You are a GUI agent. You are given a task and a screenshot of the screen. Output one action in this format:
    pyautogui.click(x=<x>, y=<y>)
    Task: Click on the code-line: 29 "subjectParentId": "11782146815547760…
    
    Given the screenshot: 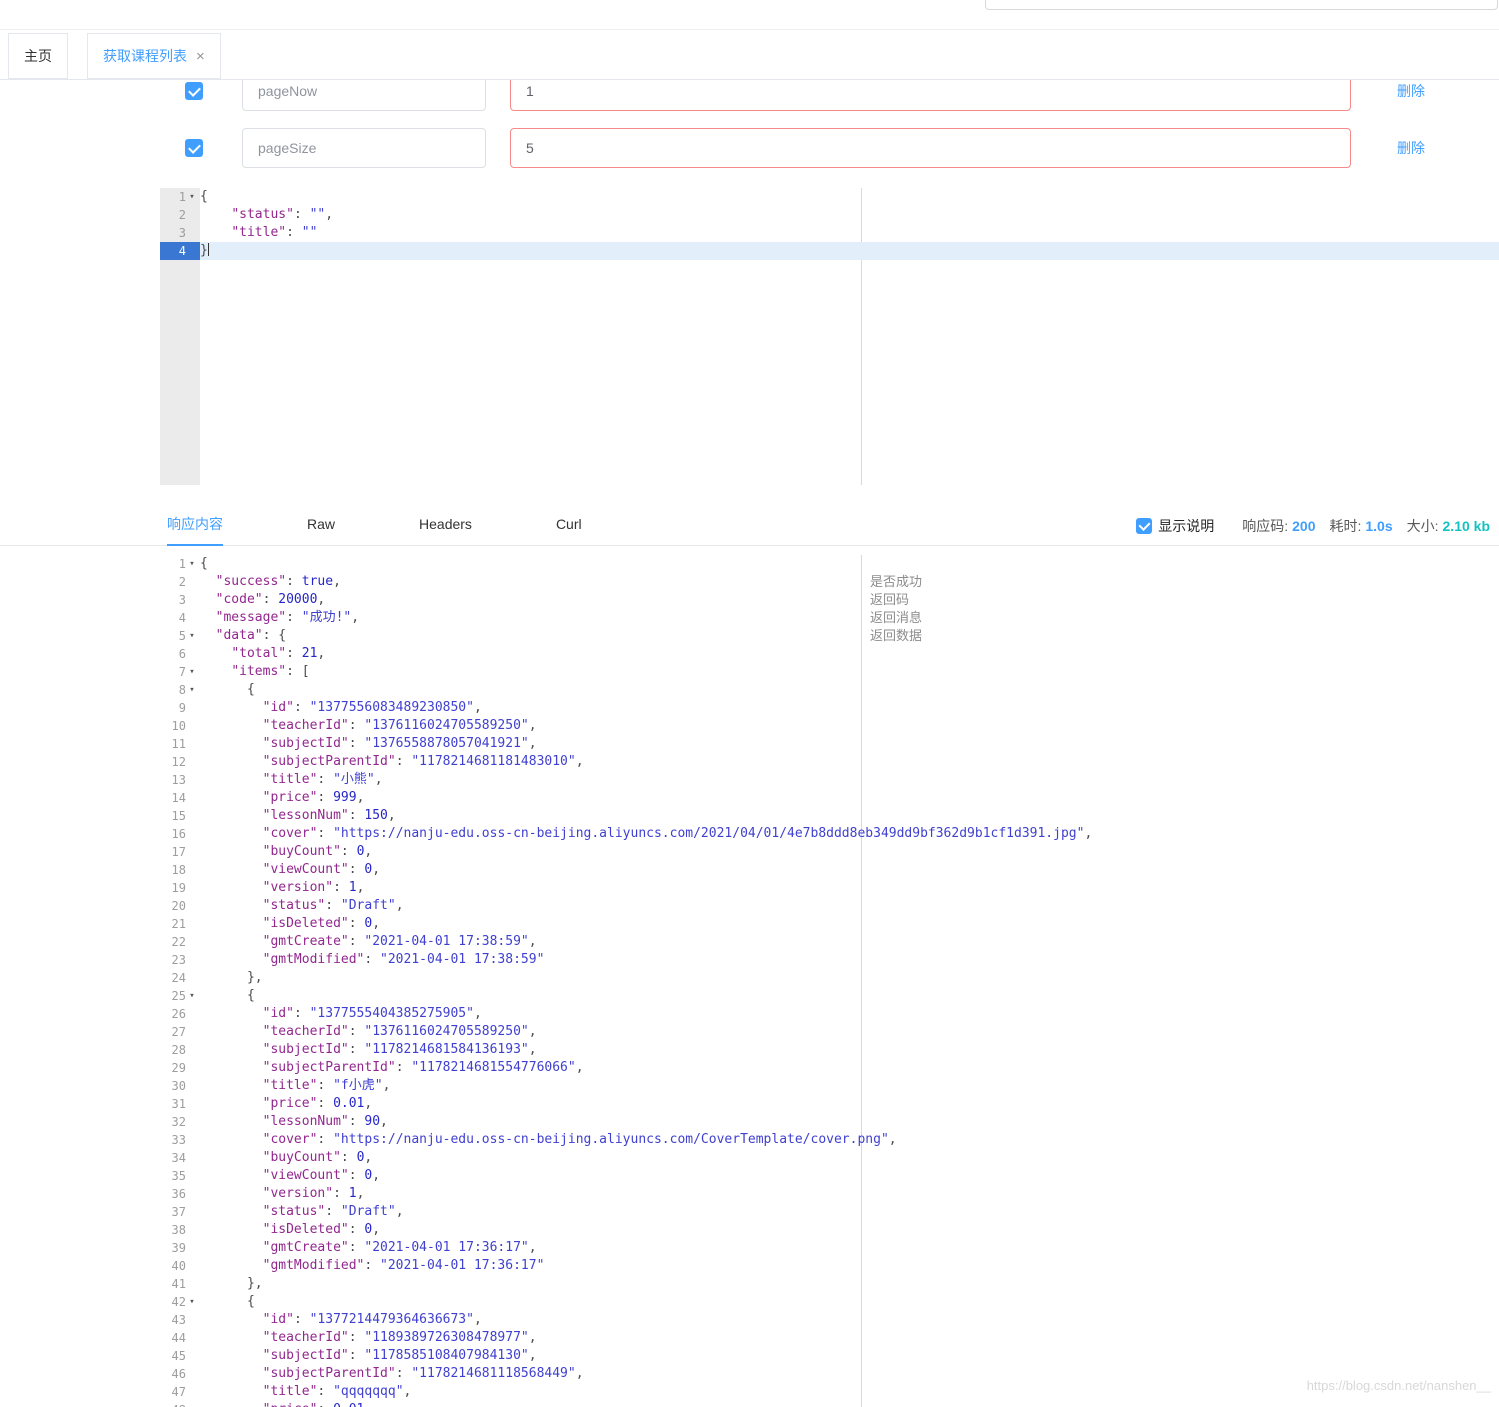 What is the action you would take?
    pyautogui.click(x=829, y=1068)
    